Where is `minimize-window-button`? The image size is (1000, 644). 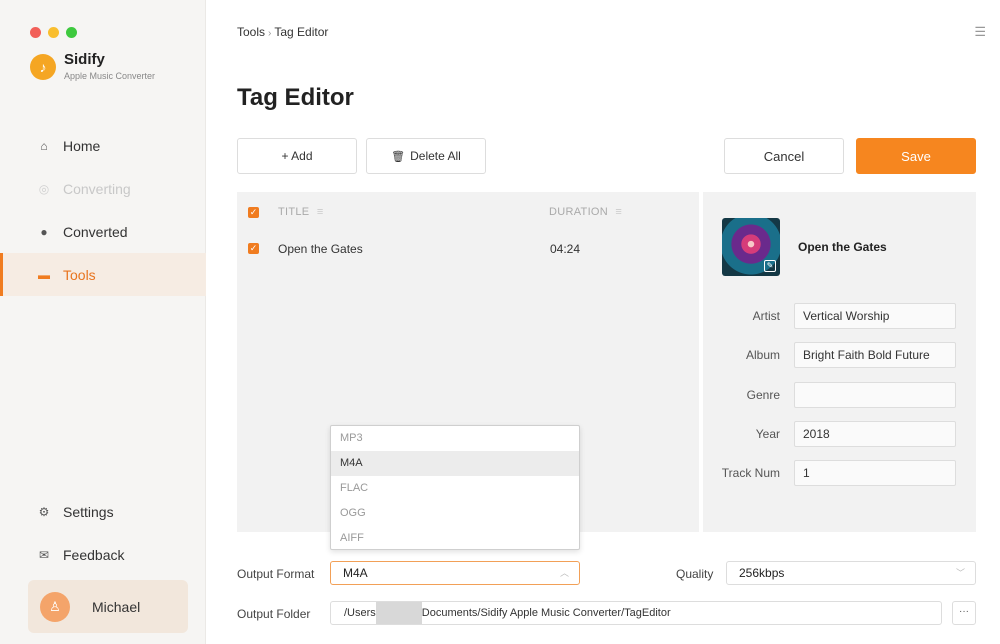 minimize-window-button is located at coordinates (53, 32).